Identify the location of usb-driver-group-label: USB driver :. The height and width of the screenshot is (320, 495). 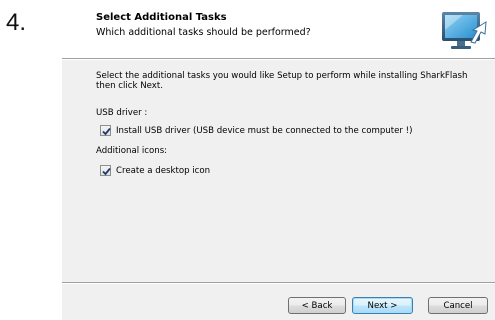
(122, 113).